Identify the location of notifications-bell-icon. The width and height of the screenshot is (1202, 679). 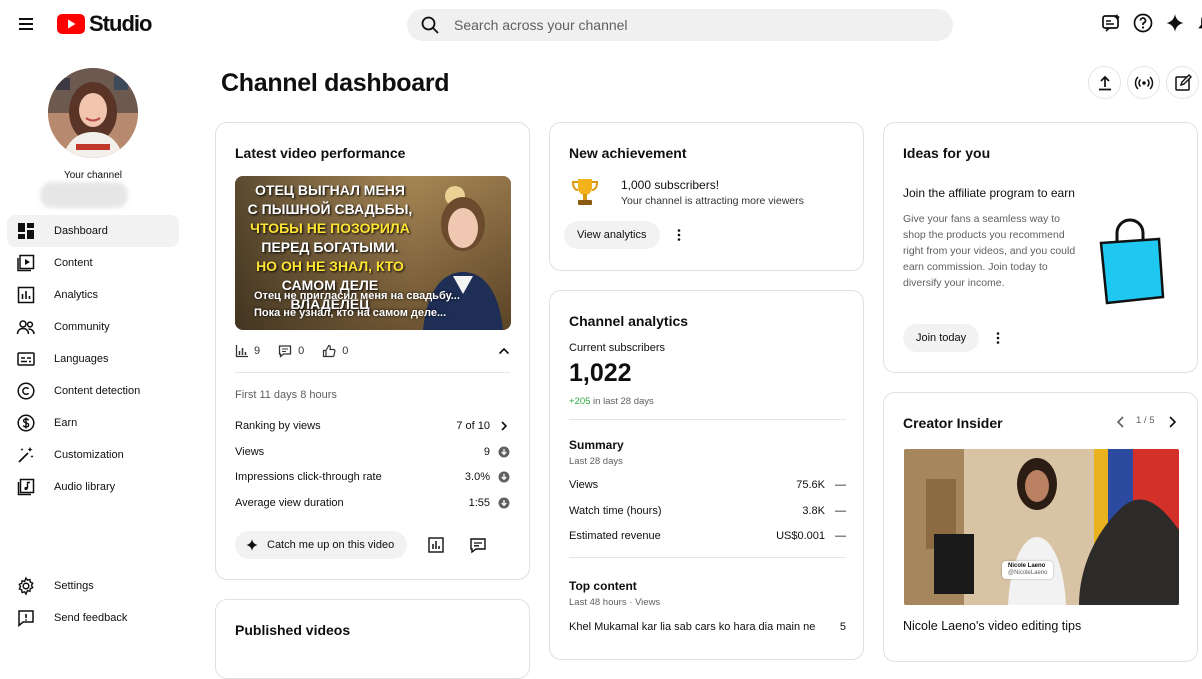
(1199, 23).